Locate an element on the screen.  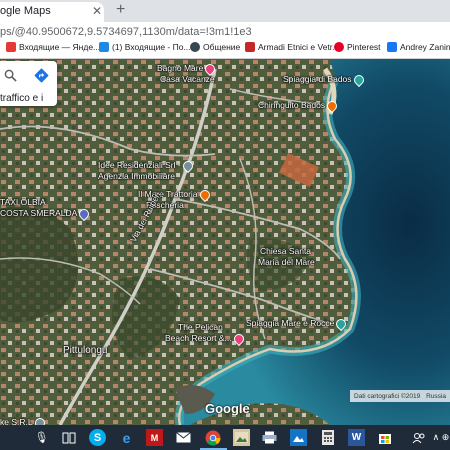
map-attribution: Dati cartografici ©2019 Russia is located at coordinates (400, 396).